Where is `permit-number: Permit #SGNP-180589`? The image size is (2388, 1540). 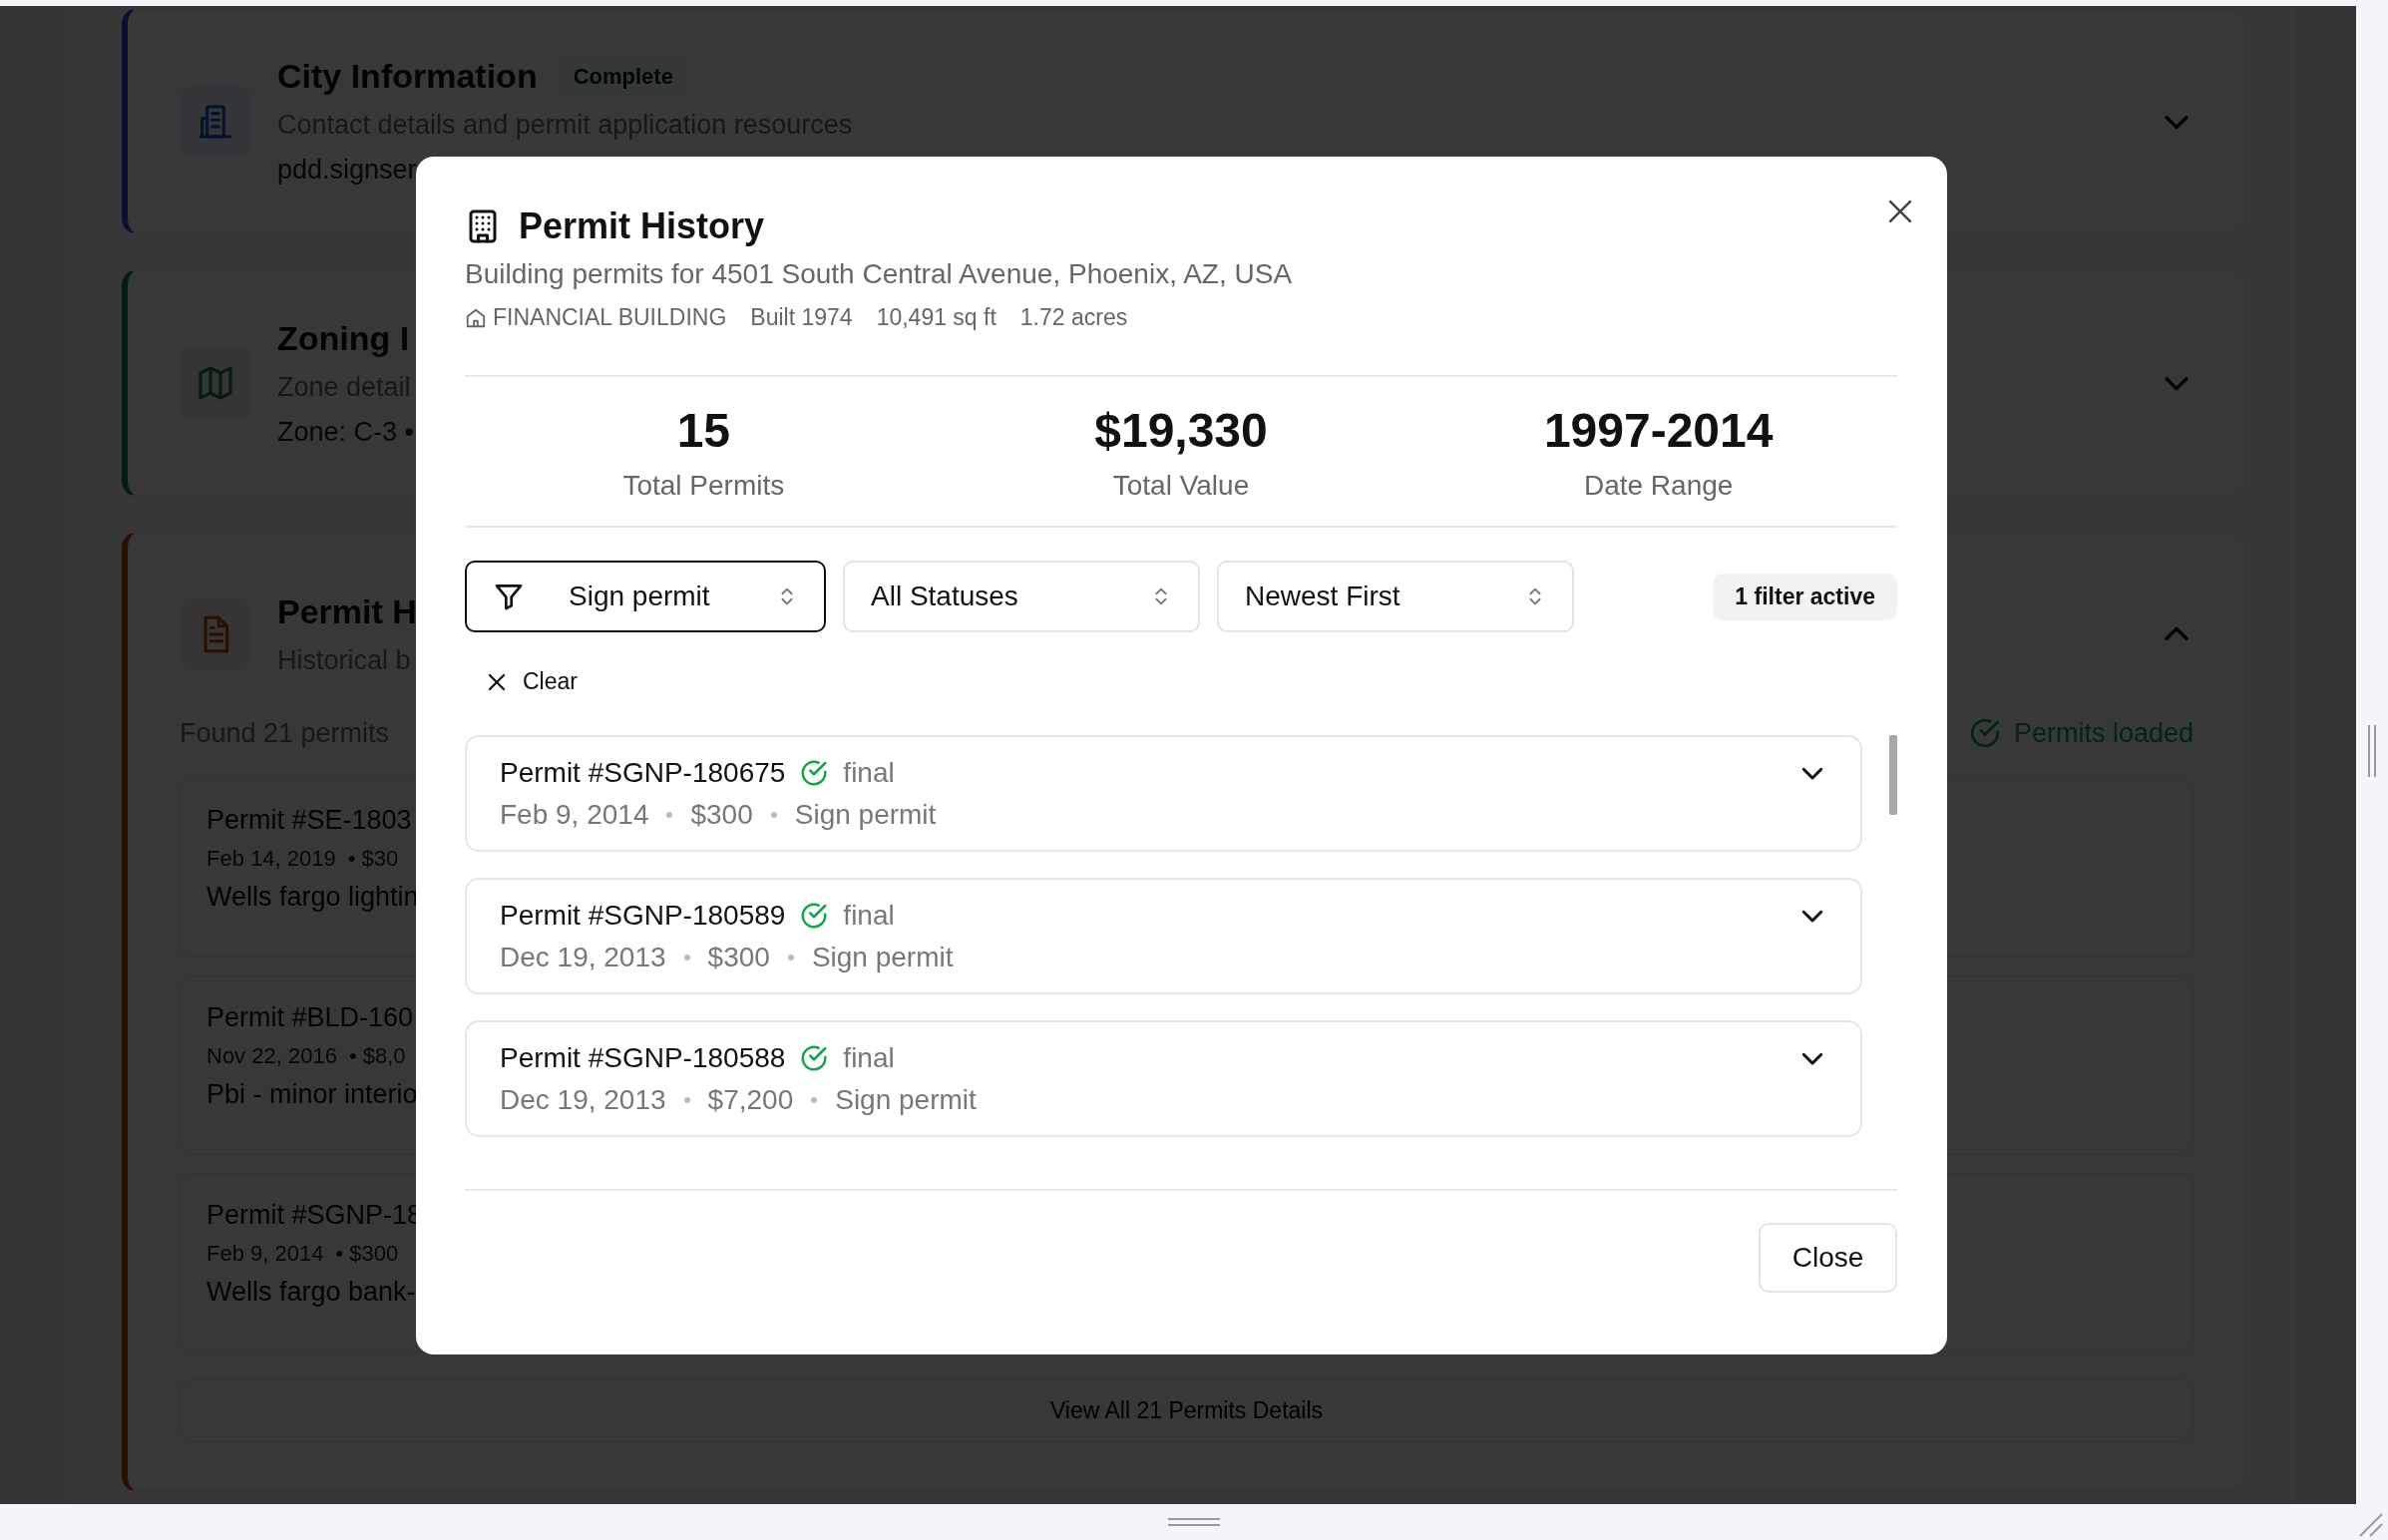
permit-number: Permit #SGNP-180589 is located at coordinates (643, 915).